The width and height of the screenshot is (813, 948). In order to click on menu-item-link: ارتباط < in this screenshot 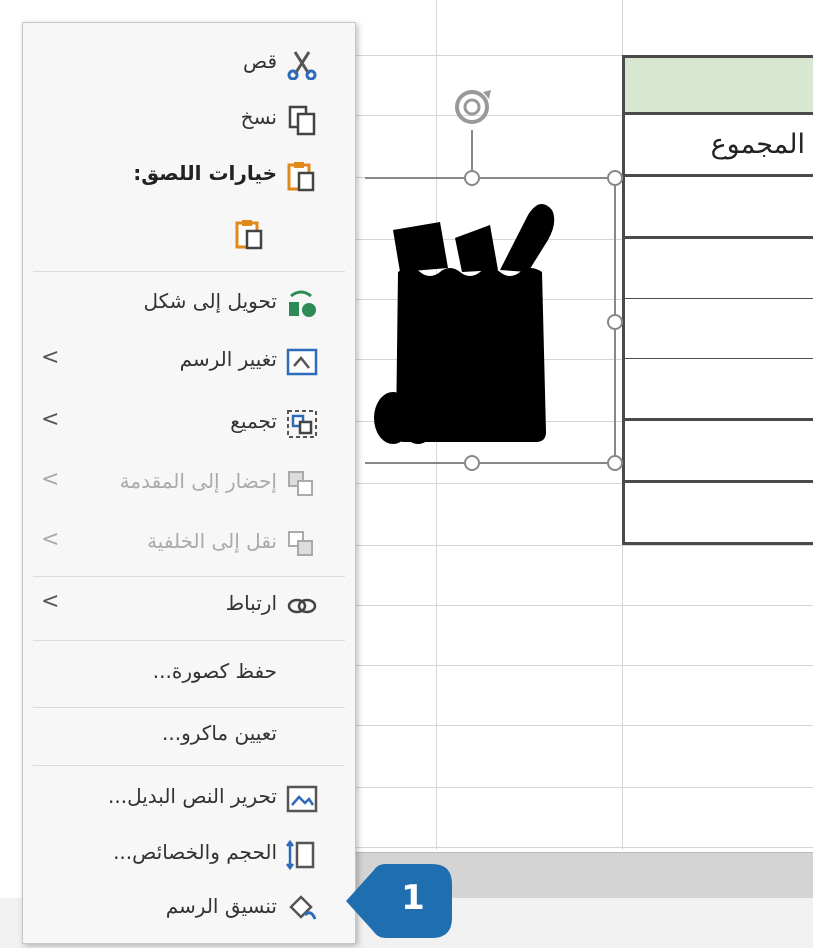, I will do `click(189, 606)`.